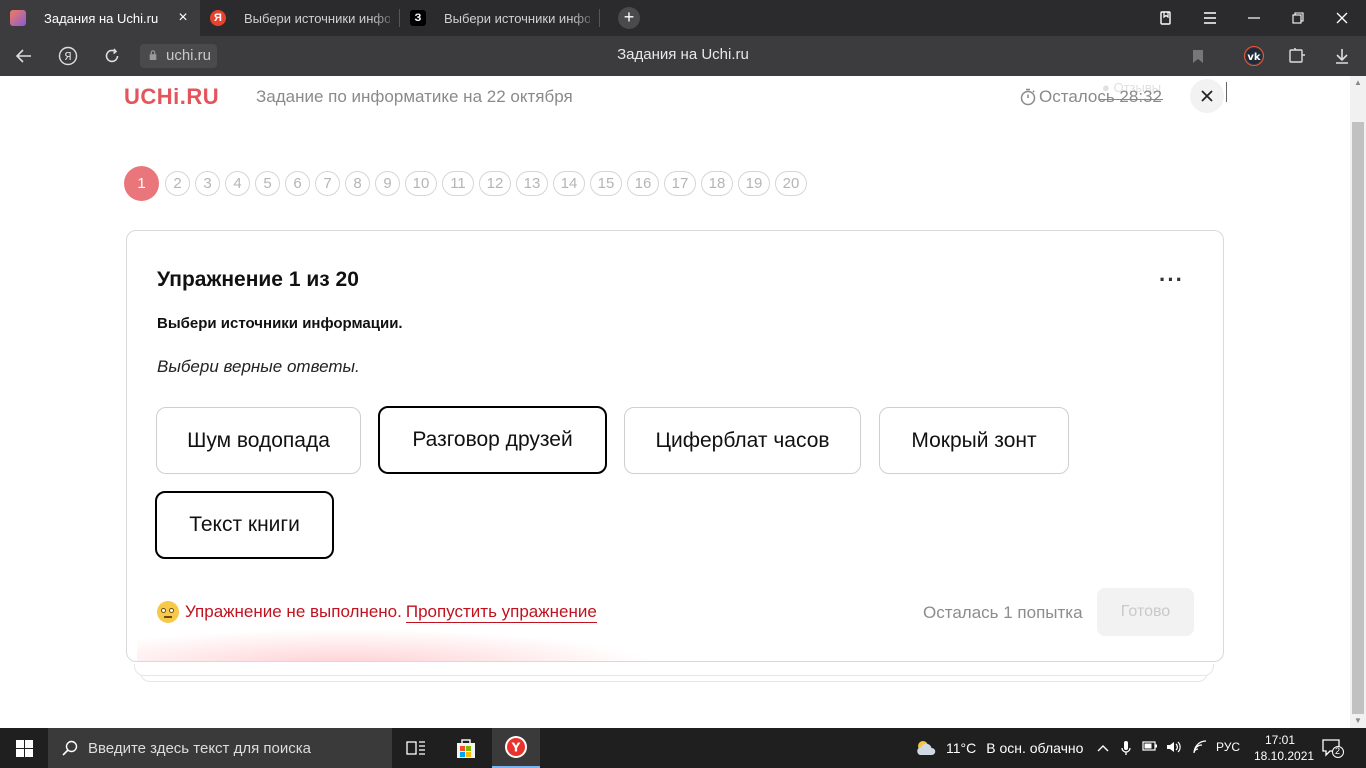  Describe the element at coordinates (791, 183) in the screenshot. I see `page-20: 20` at that location.